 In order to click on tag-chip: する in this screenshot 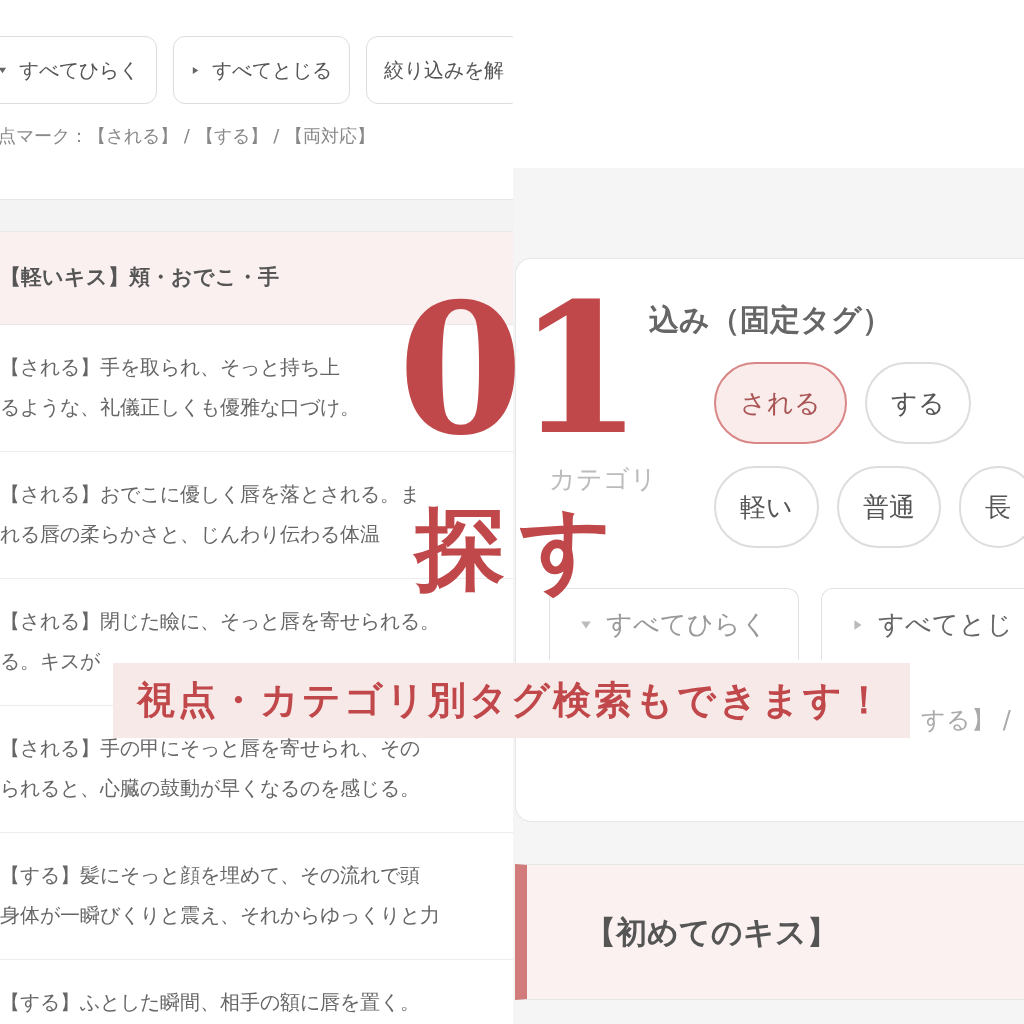, I will do `click(918, 403)`.